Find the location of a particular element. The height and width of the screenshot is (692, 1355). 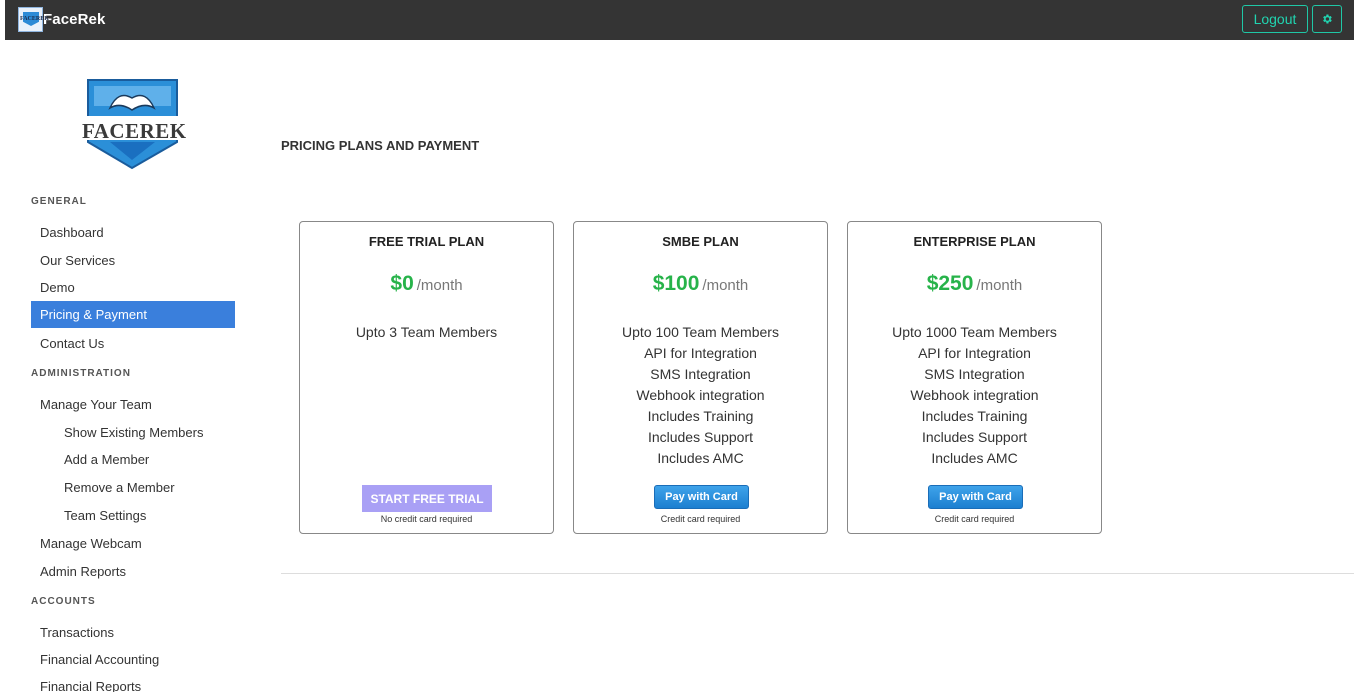

plan-price: $100/month is located at coordinates (700, 284).